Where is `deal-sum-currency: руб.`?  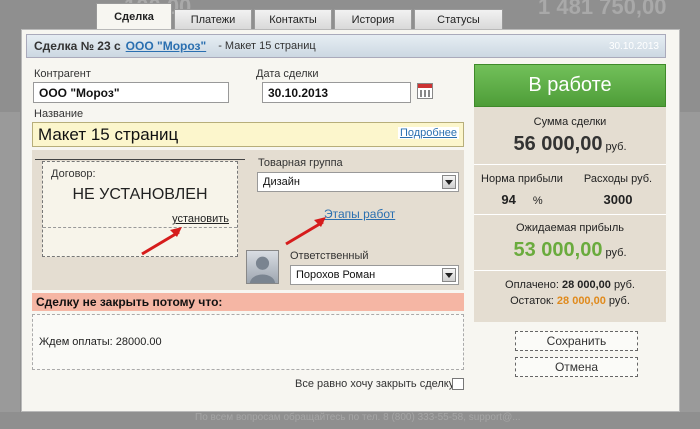
deal-sum-currency: руб. is located at coordinates (616, 147).